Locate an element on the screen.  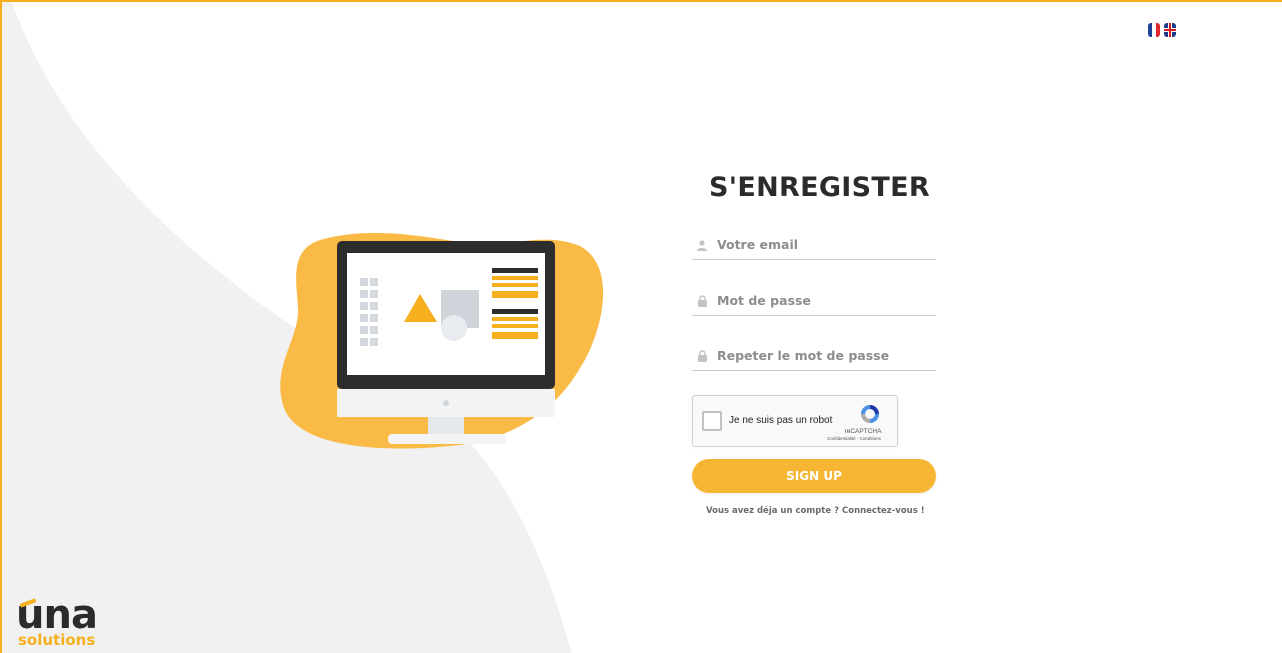
password-input is located at coordinates (822, 300).